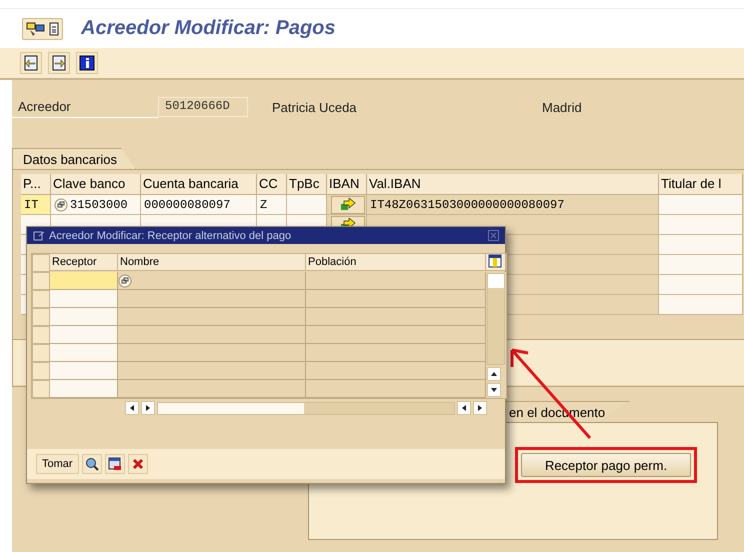  What do you see at coordinates (314, 107) in the screenshot?
I see `vendor-name: Patricia Uceda` at bounding box center [314, 107].